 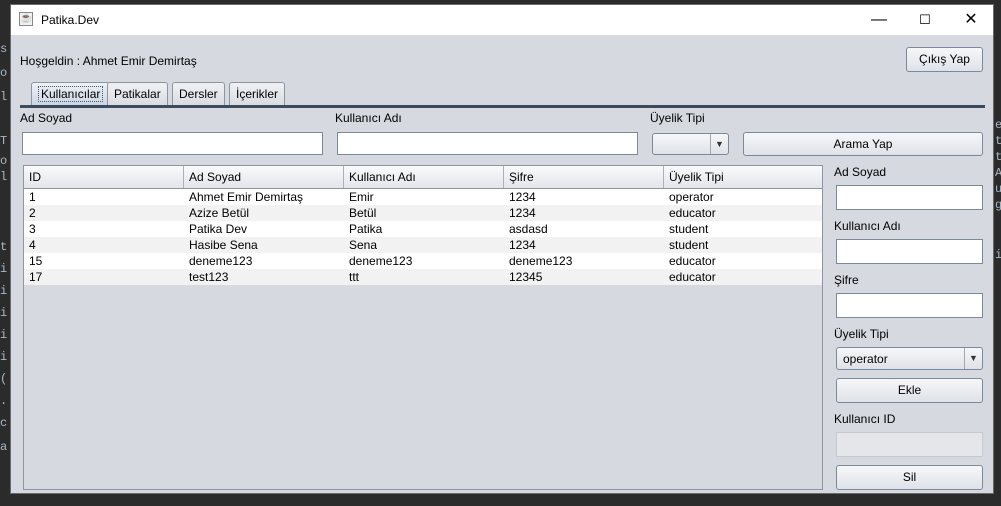 What do you see at coordinates (104, 177) in the screenshot?
I see `column-header-id: ID` at bounding box center [104, 177].